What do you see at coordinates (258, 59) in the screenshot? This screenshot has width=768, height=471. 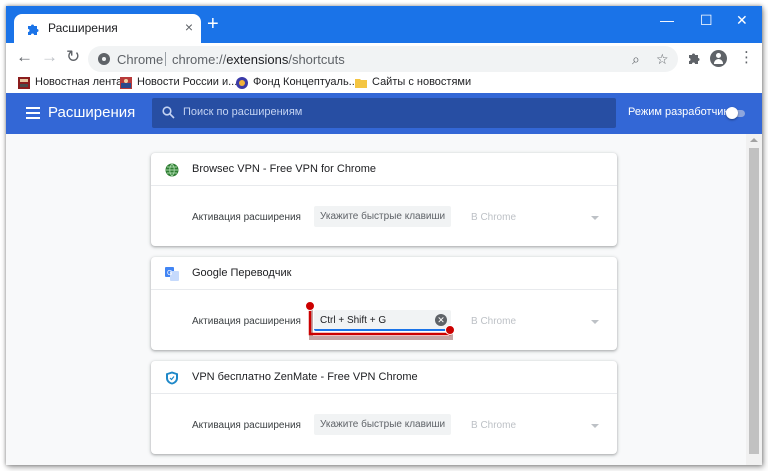 I see `url-text: chrome://extensions/shortcuts` at bounding box center [258, 59].